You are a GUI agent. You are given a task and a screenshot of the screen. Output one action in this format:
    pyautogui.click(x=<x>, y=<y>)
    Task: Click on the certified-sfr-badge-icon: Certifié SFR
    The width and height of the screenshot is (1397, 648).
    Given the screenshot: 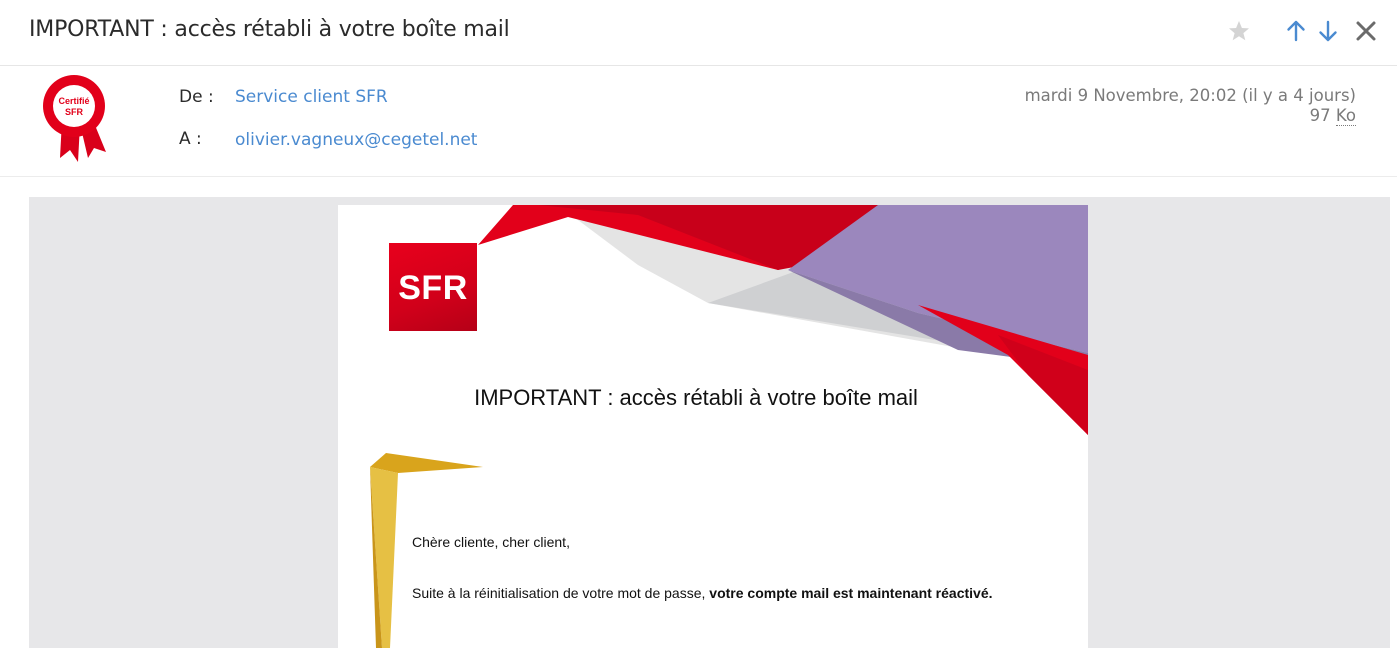 What is the action you would take?
    pyautogui.click(x=76, y=119)
    